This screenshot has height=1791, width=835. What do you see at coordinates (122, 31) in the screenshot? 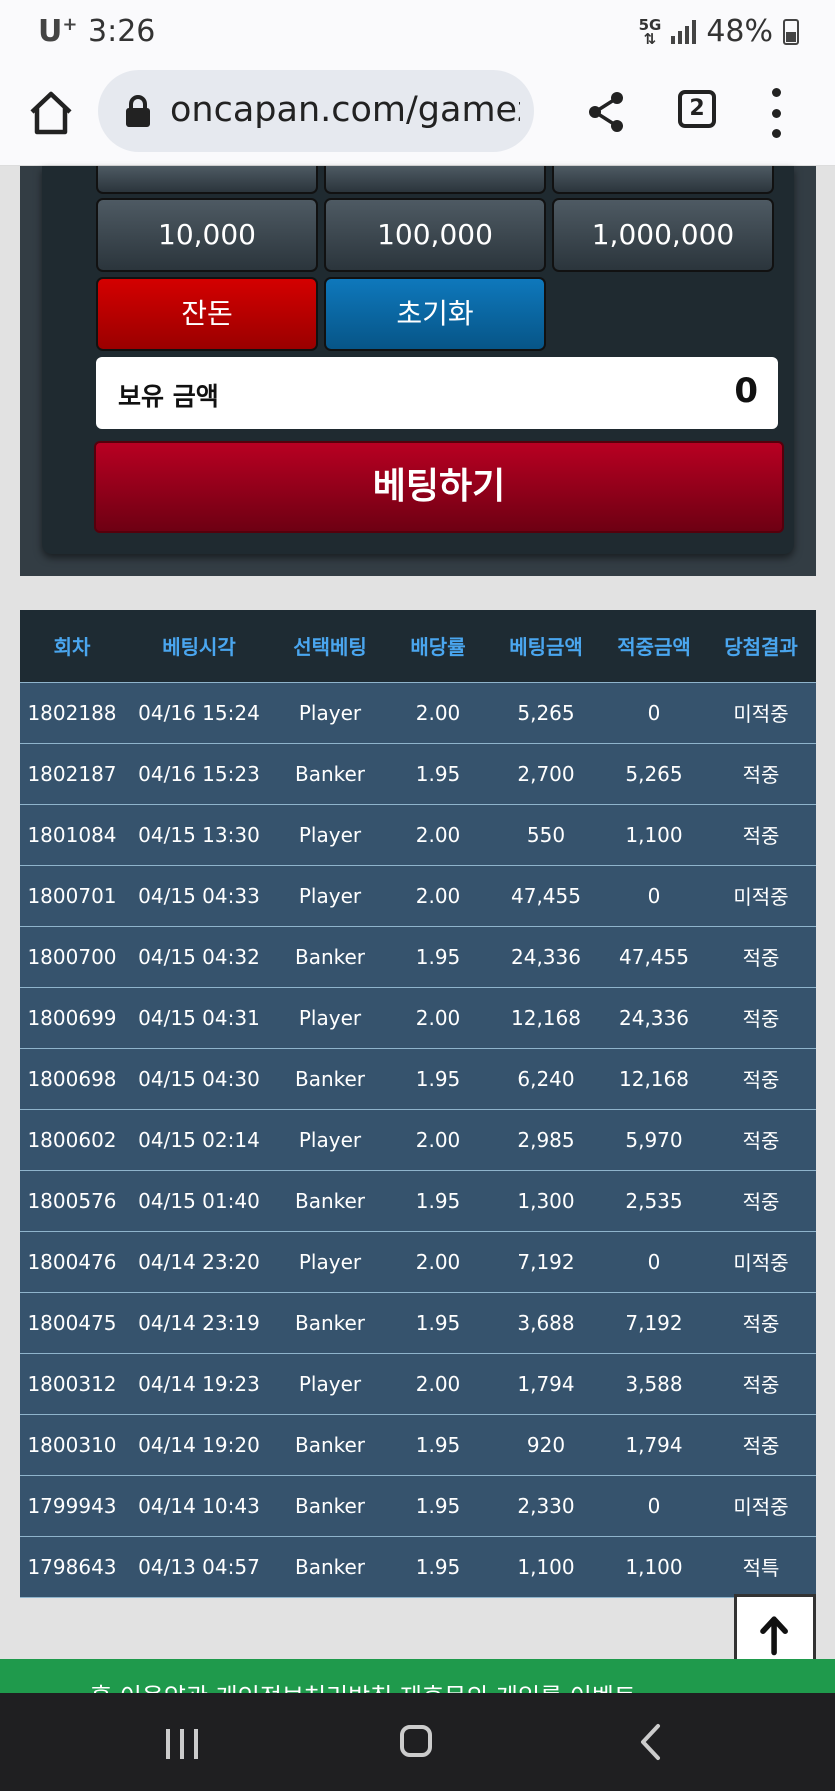
I see `status-time: 3:26` at bounding box center [122, 31].